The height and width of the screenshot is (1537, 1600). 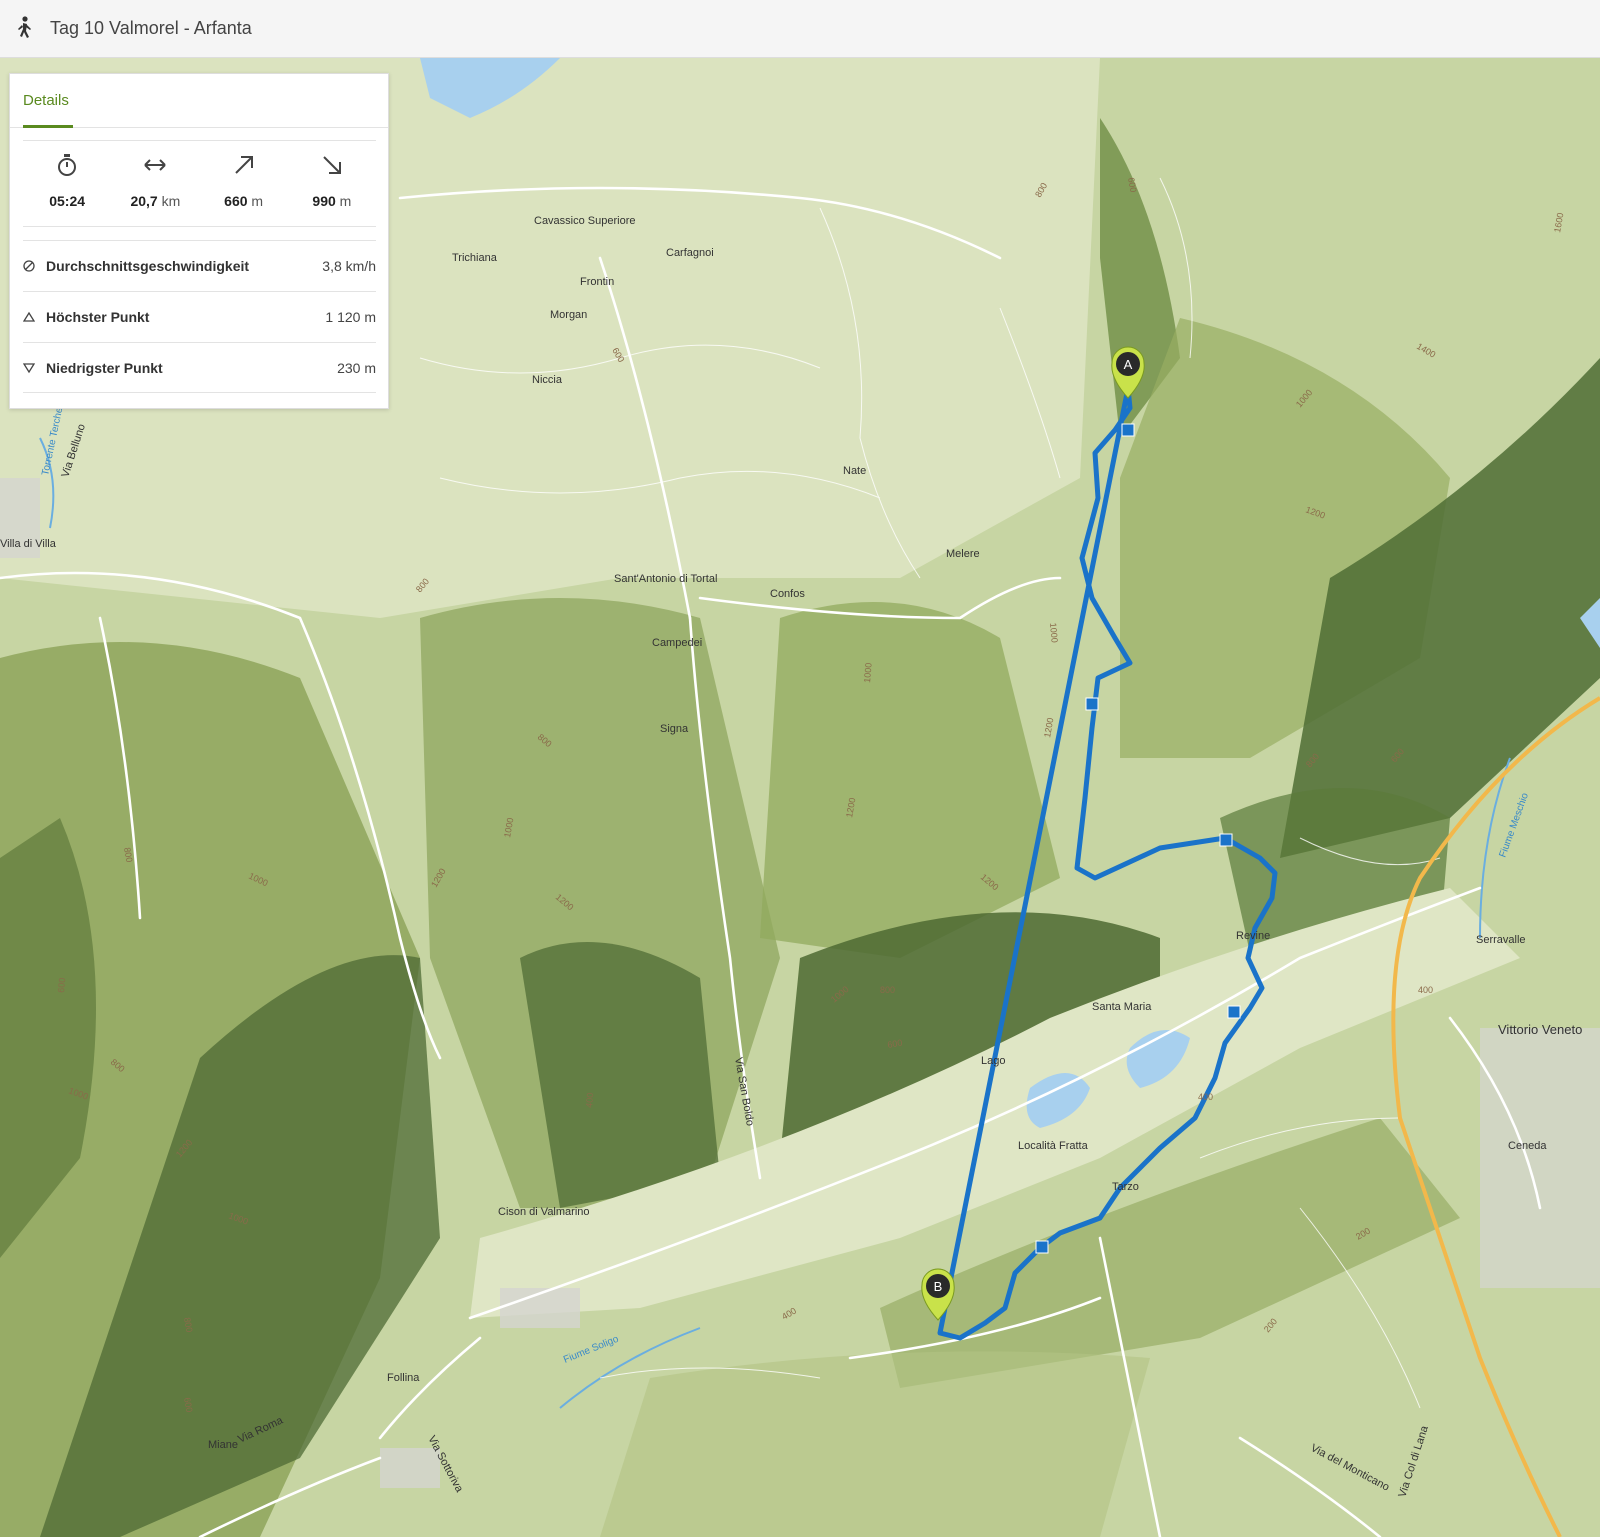 What do you see at coordinates (28, 544) in the screenshot?
I see `place-label: Villa di Villa` at bounding box center [28, 544].